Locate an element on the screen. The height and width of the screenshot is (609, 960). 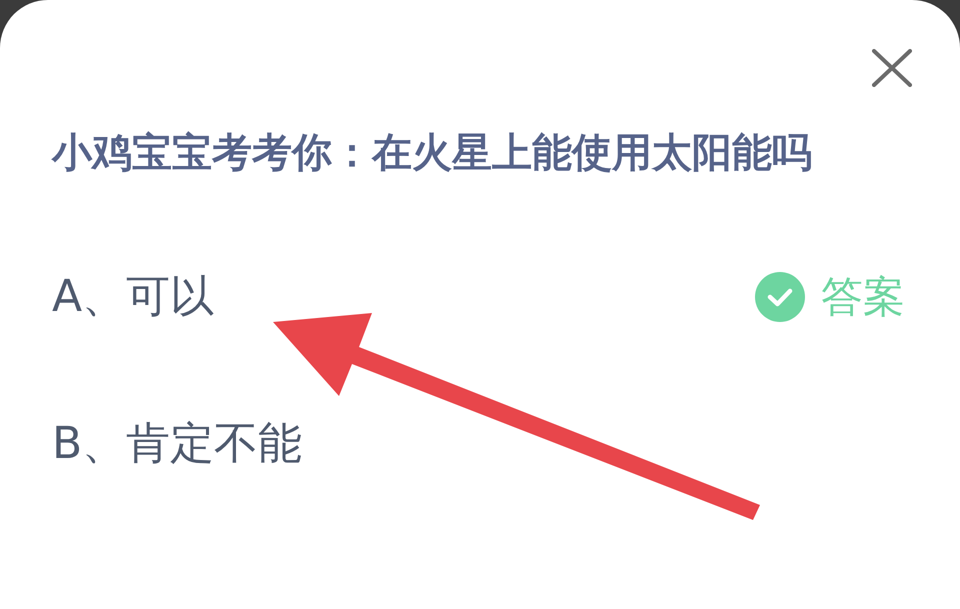
close-button is located at coordinates (892, 68).